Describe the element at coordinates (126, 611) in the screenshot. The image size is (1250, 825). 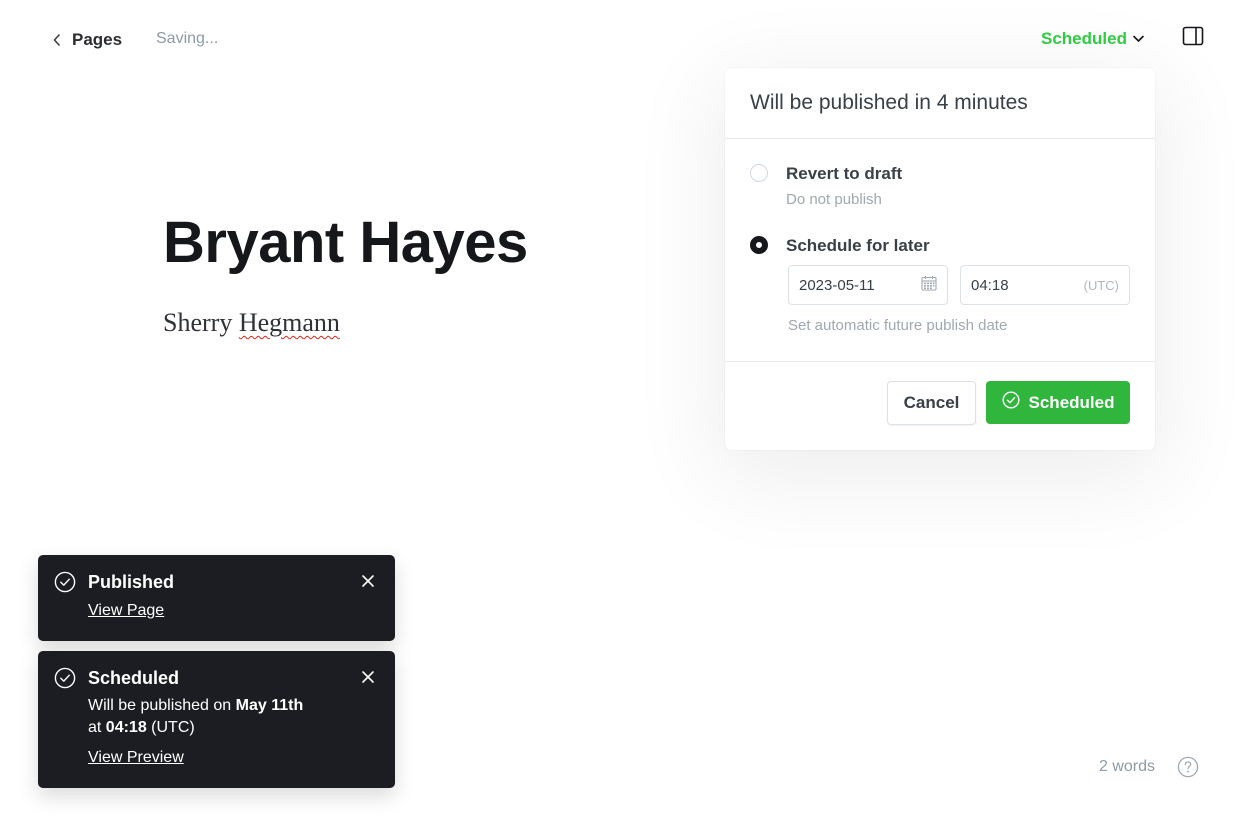
I see `view-page-link: View Page` at that location.